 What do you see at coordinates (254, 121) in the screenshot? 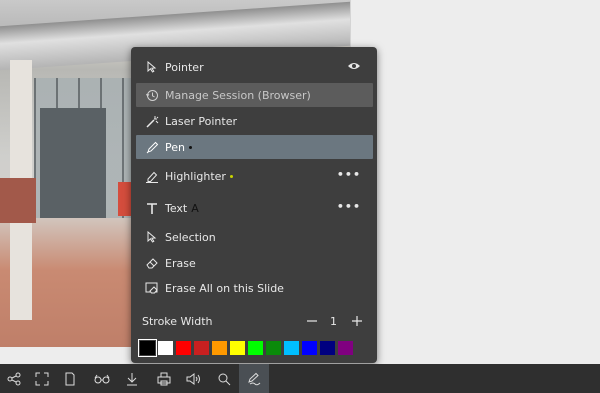
I see `menu-item-laser-pointer: Laser Pointer` at bounding box center [254, 121].